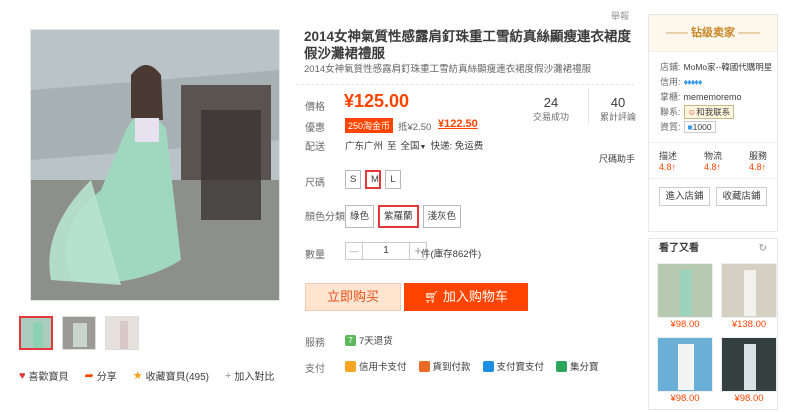 Image resolution: width=800 pixels, height=412 pixels. Describe the element at coordinates (713, 111) in the screenshot. I see `contact-seller-label: 和我联系` at that location.